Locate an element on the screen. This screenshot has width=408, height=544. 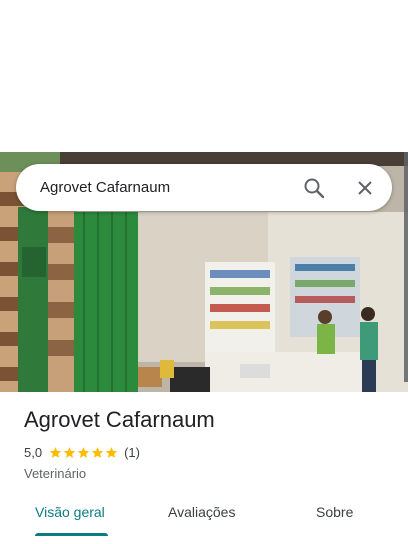
tab-reviews: Avaliações is located at coordinates (201, 512).